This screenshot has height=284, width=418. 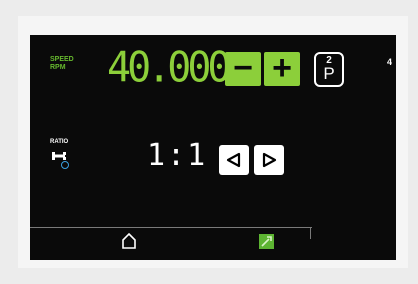 I want to click on ratio-decrease-button, so click(x=234, y=160).